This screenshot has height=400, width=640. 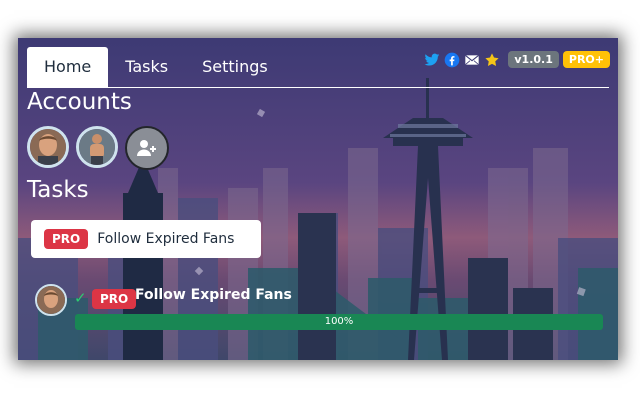 I want to click on pro-badge: PRO, so click(x=66, y=239).